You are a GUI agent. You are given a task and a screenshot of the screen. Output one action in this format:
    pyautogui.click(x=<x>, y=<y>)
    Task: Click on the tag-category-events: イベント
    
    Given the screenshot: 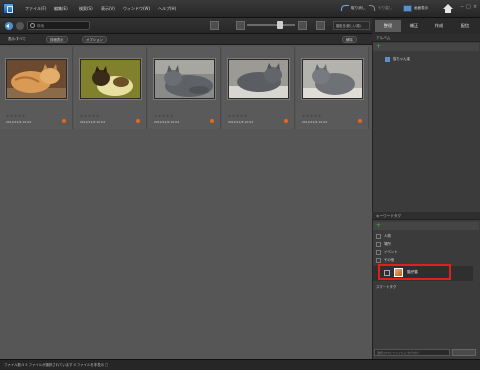 What is the action you would take?
    pyautogui.click(x=387, y=252)
    